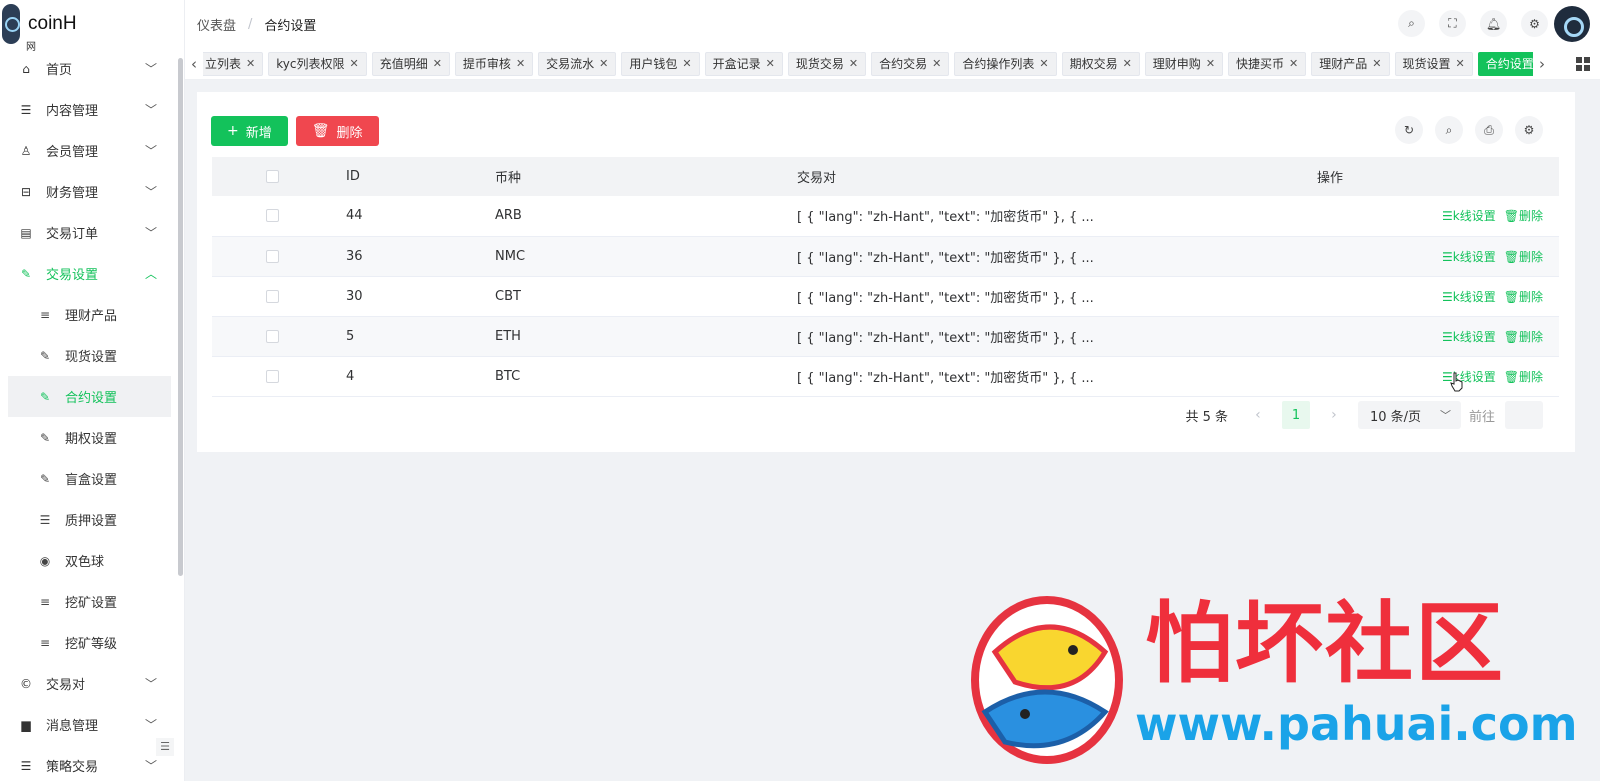 The image size is (1600, 781). Describe the element at coordinates (577, 63) in the screenshot. I see `tab-4: 交易流水 ✕` at that location.